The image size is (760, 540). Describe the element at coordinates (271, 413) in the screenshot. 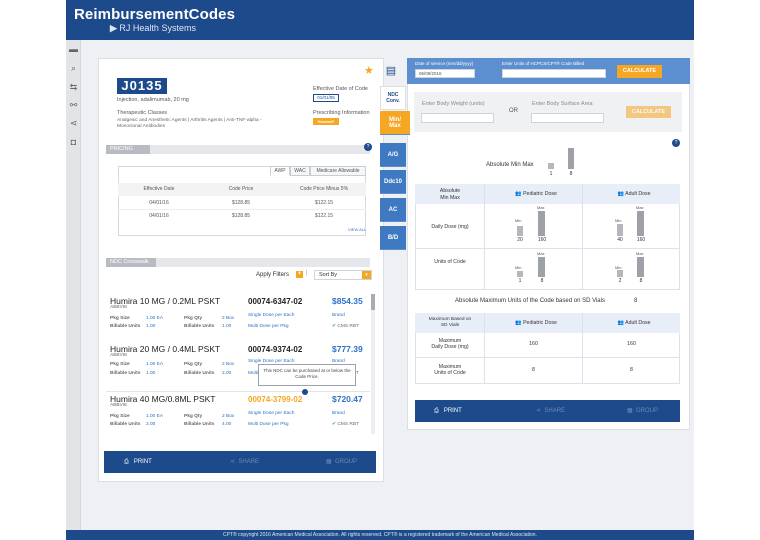

I see `single-dose-tag: Single Dose per Each` at that location.